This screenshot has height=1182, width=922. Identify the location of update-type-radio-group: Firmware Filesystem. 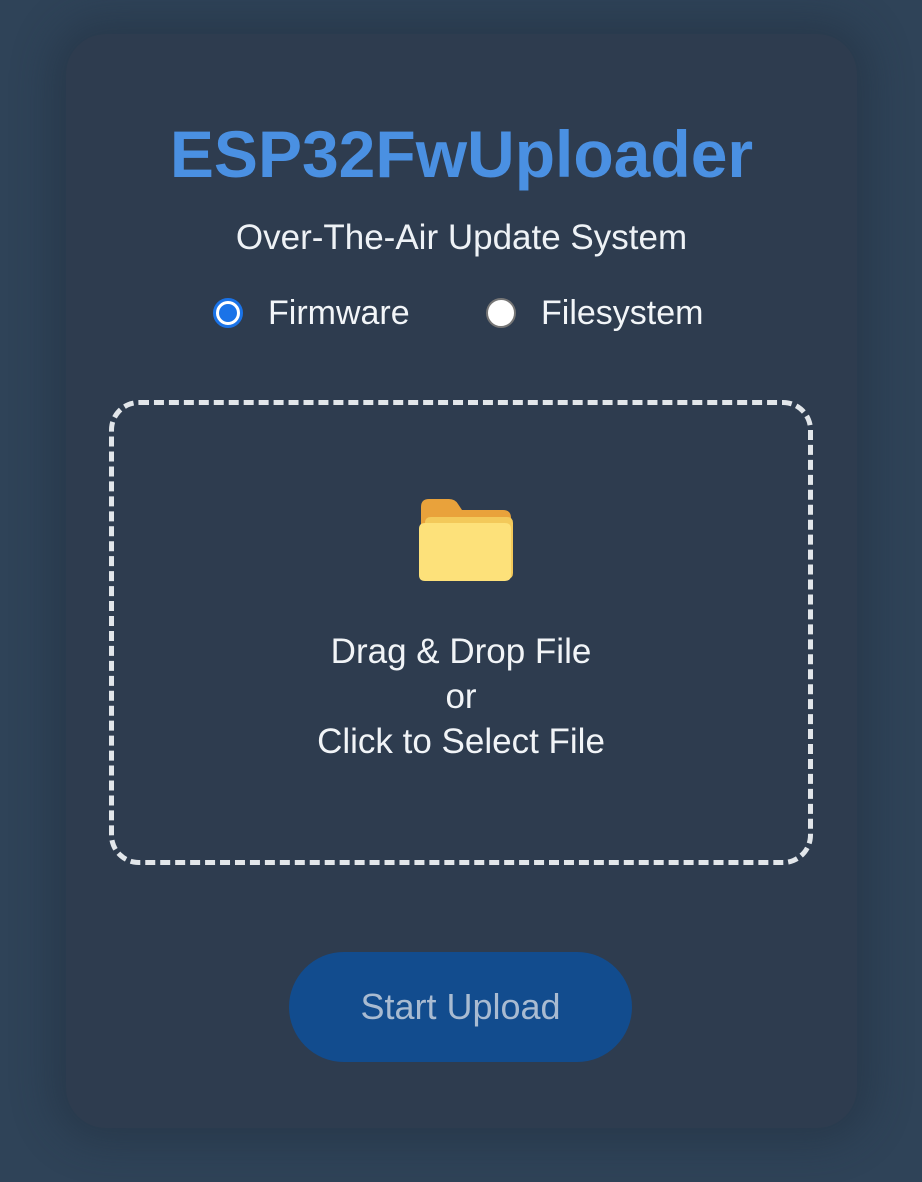
(461, 313).